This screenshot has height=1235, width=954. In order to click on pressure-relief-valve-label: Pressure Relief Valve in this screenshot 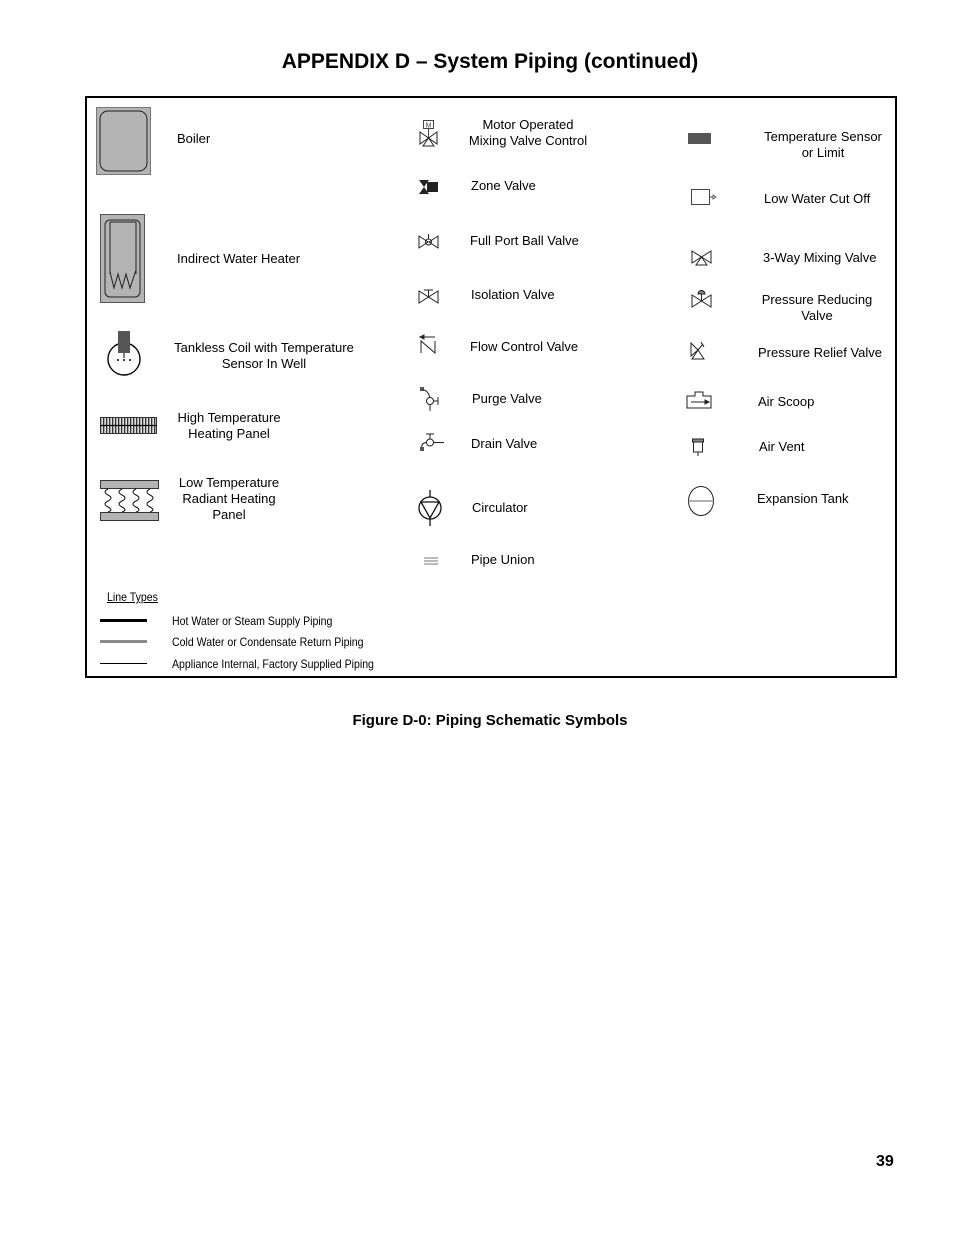, I will do `click(820, 353)`.